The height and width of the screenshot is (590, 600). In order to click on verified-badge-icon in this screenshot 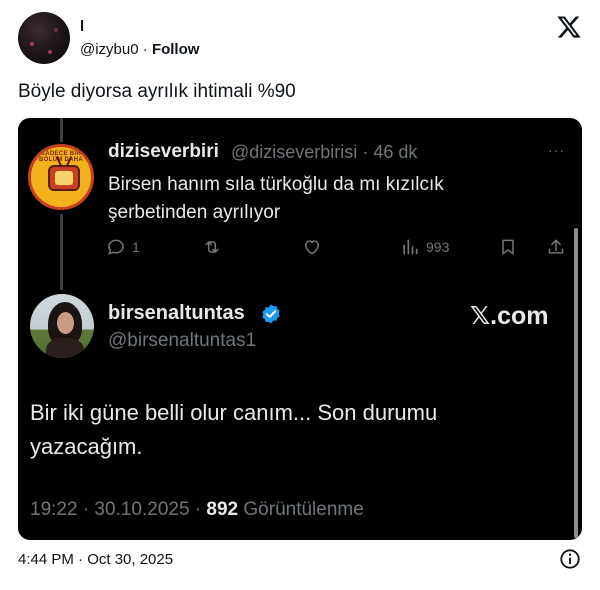, I will do `click(271, 314)`.